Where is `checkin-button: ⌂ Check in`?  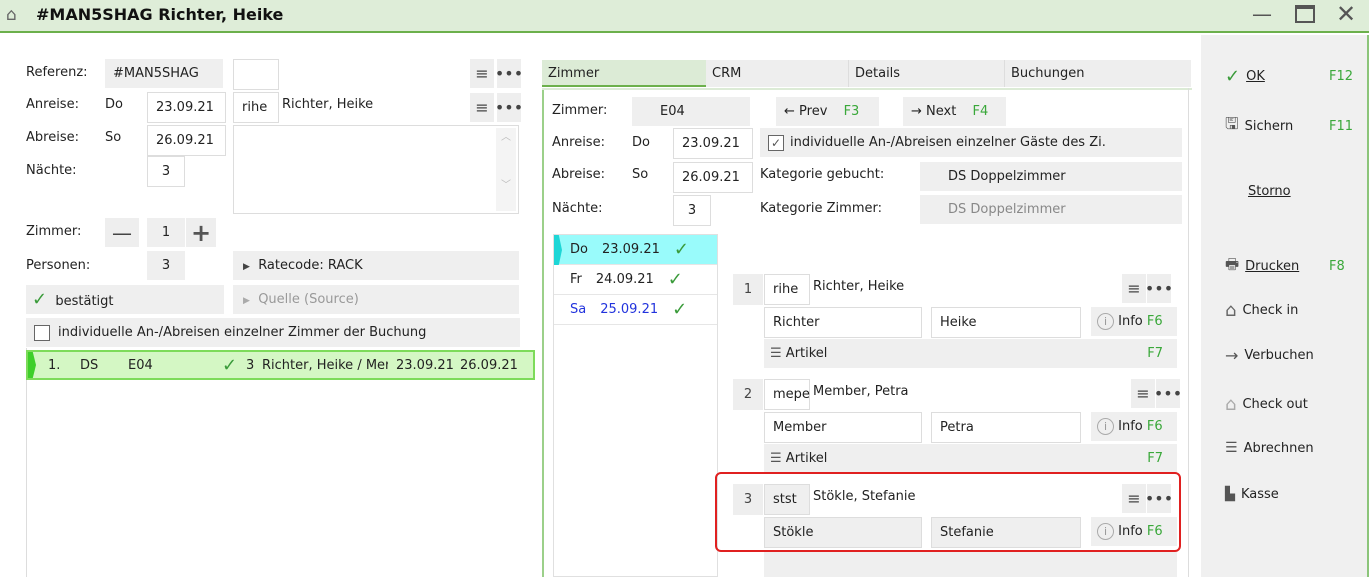 checkin-button: ⌂ Check in is located at coordinates (1261, 310).